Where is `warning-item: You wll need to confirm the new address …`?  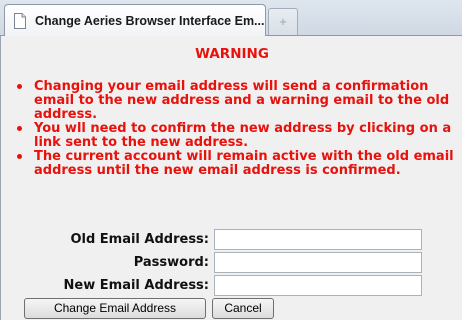 warning-item: You wll need to confirm the new address … is located at coordinates (239, 136).